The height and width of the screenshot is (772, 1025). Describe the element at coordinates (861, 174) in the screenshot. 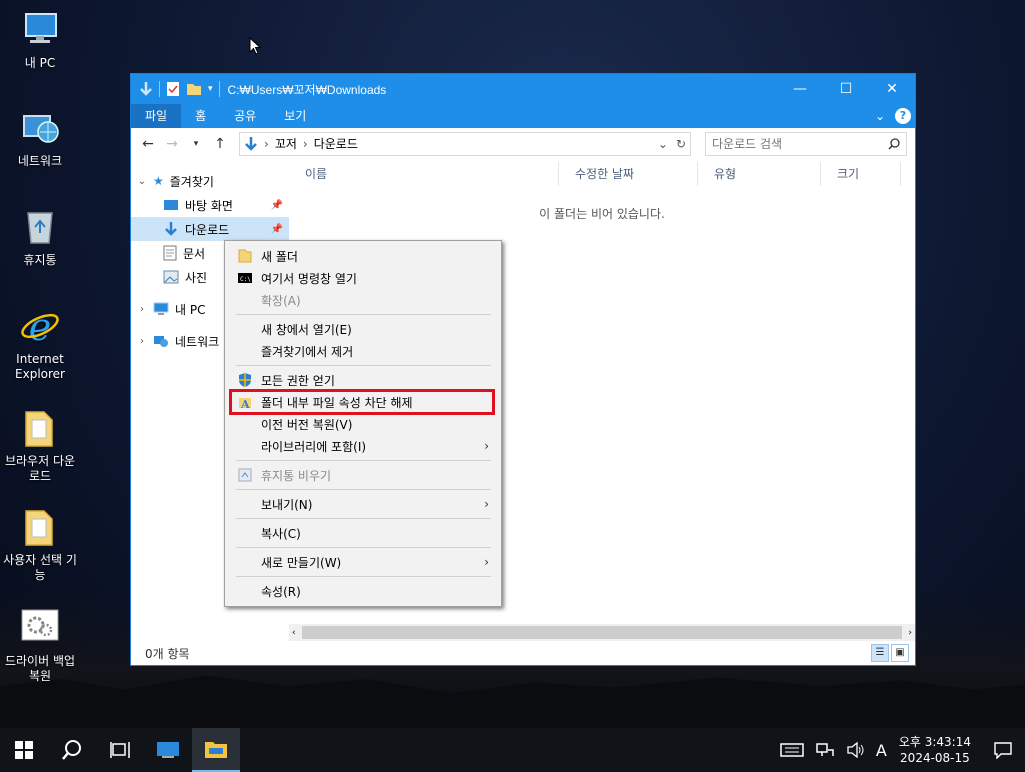

I see `column-size: 크기` at that location.